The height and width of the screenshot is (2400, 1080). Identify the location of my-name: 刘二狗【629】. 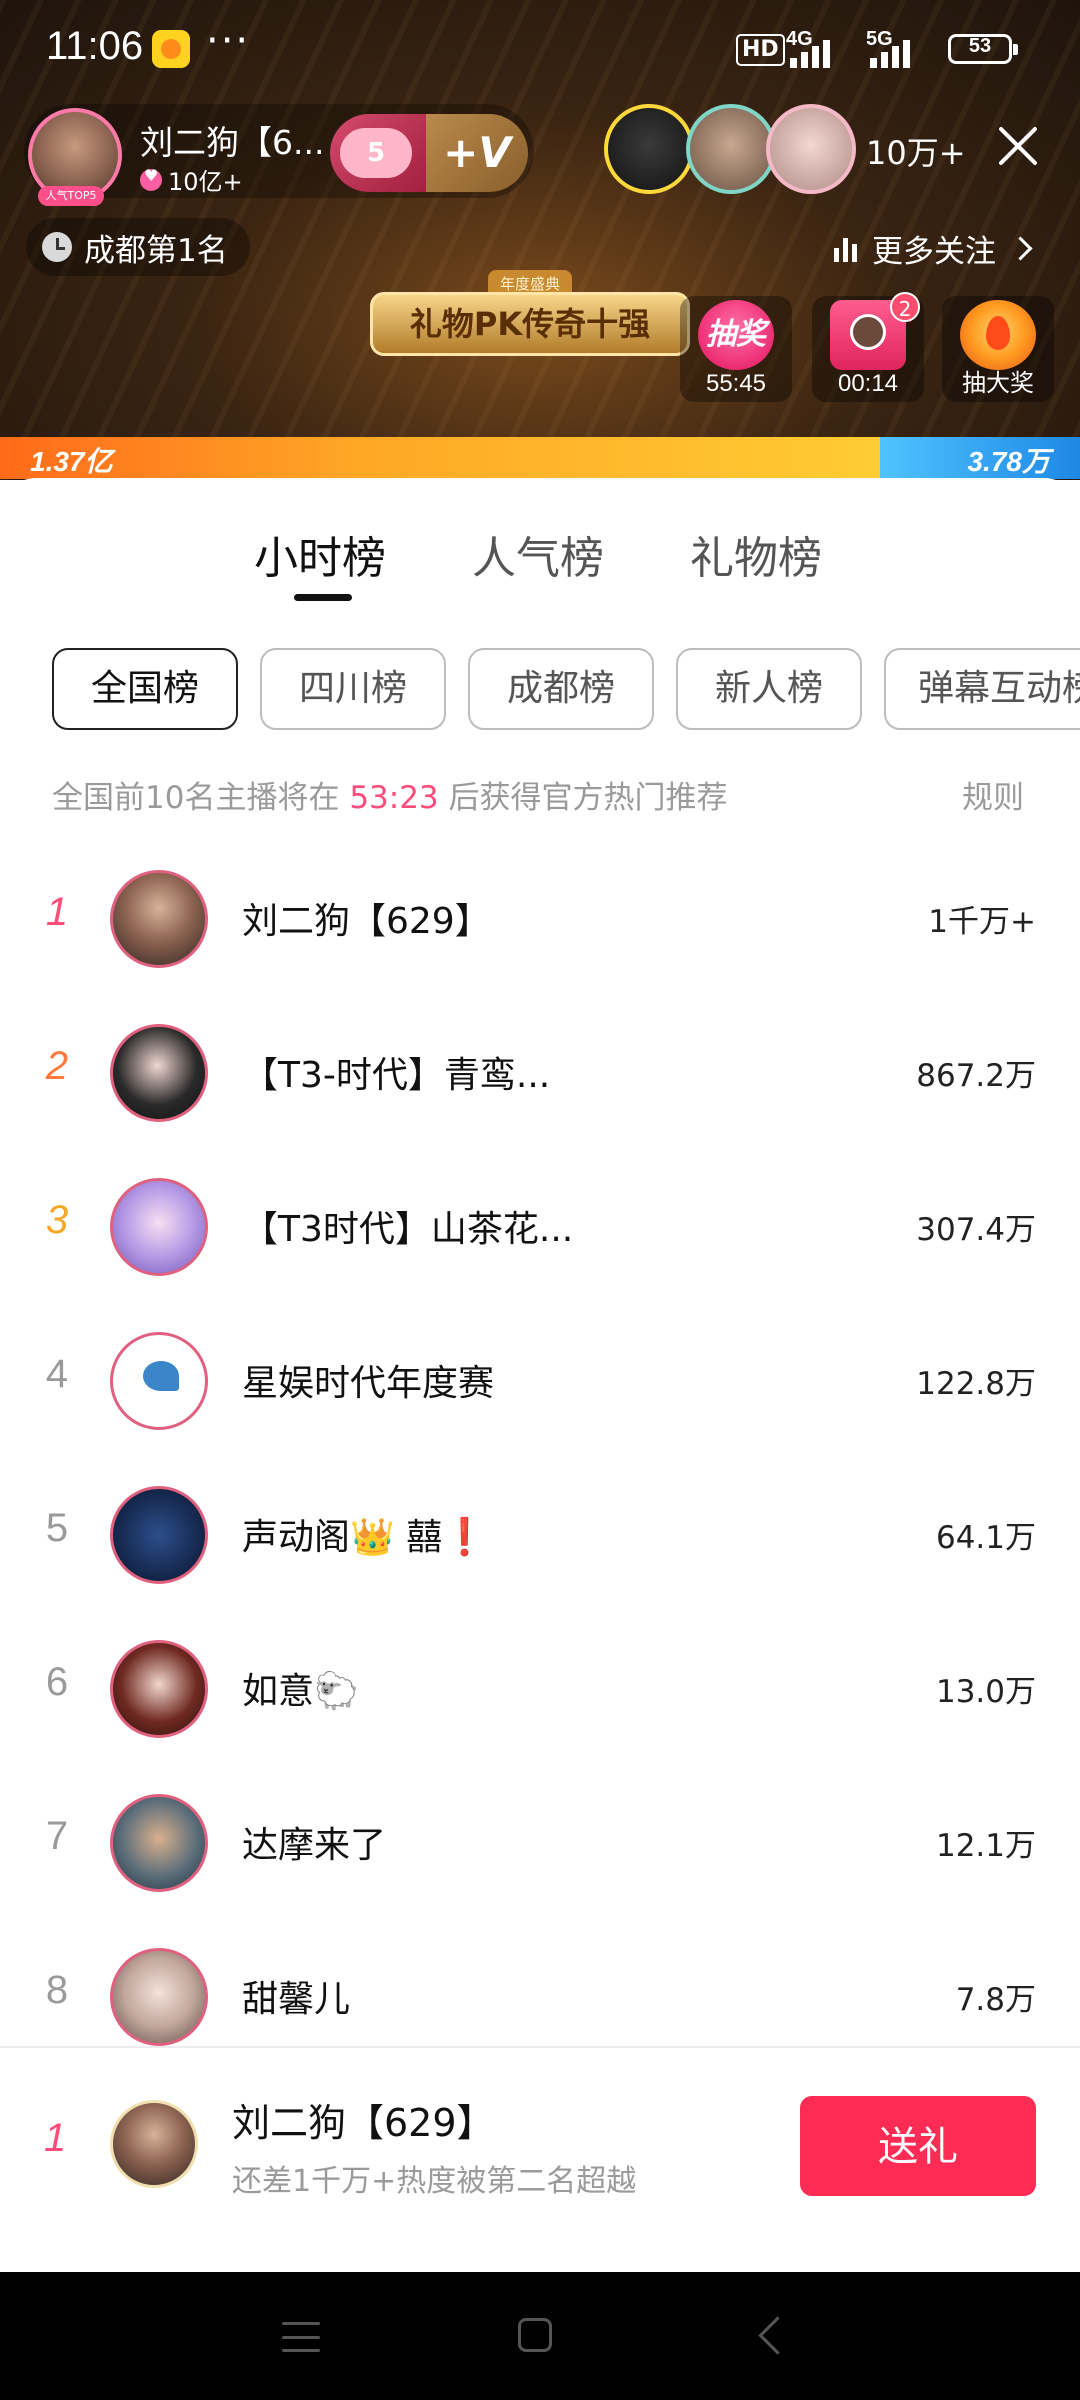
(363, 2123).